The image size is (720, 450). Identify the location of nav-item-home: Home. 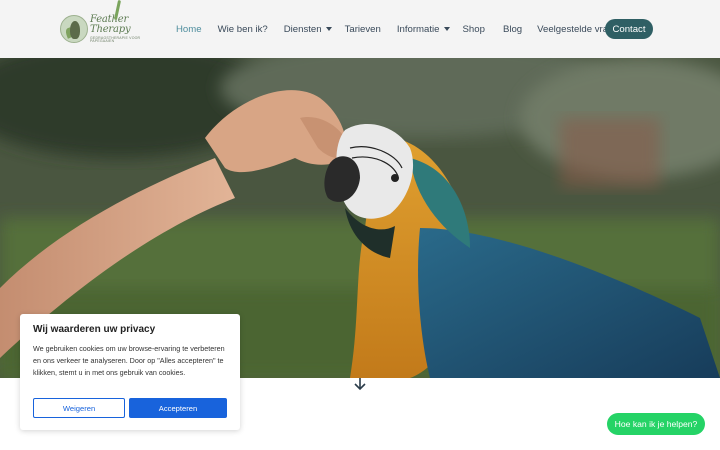
(189, 29).